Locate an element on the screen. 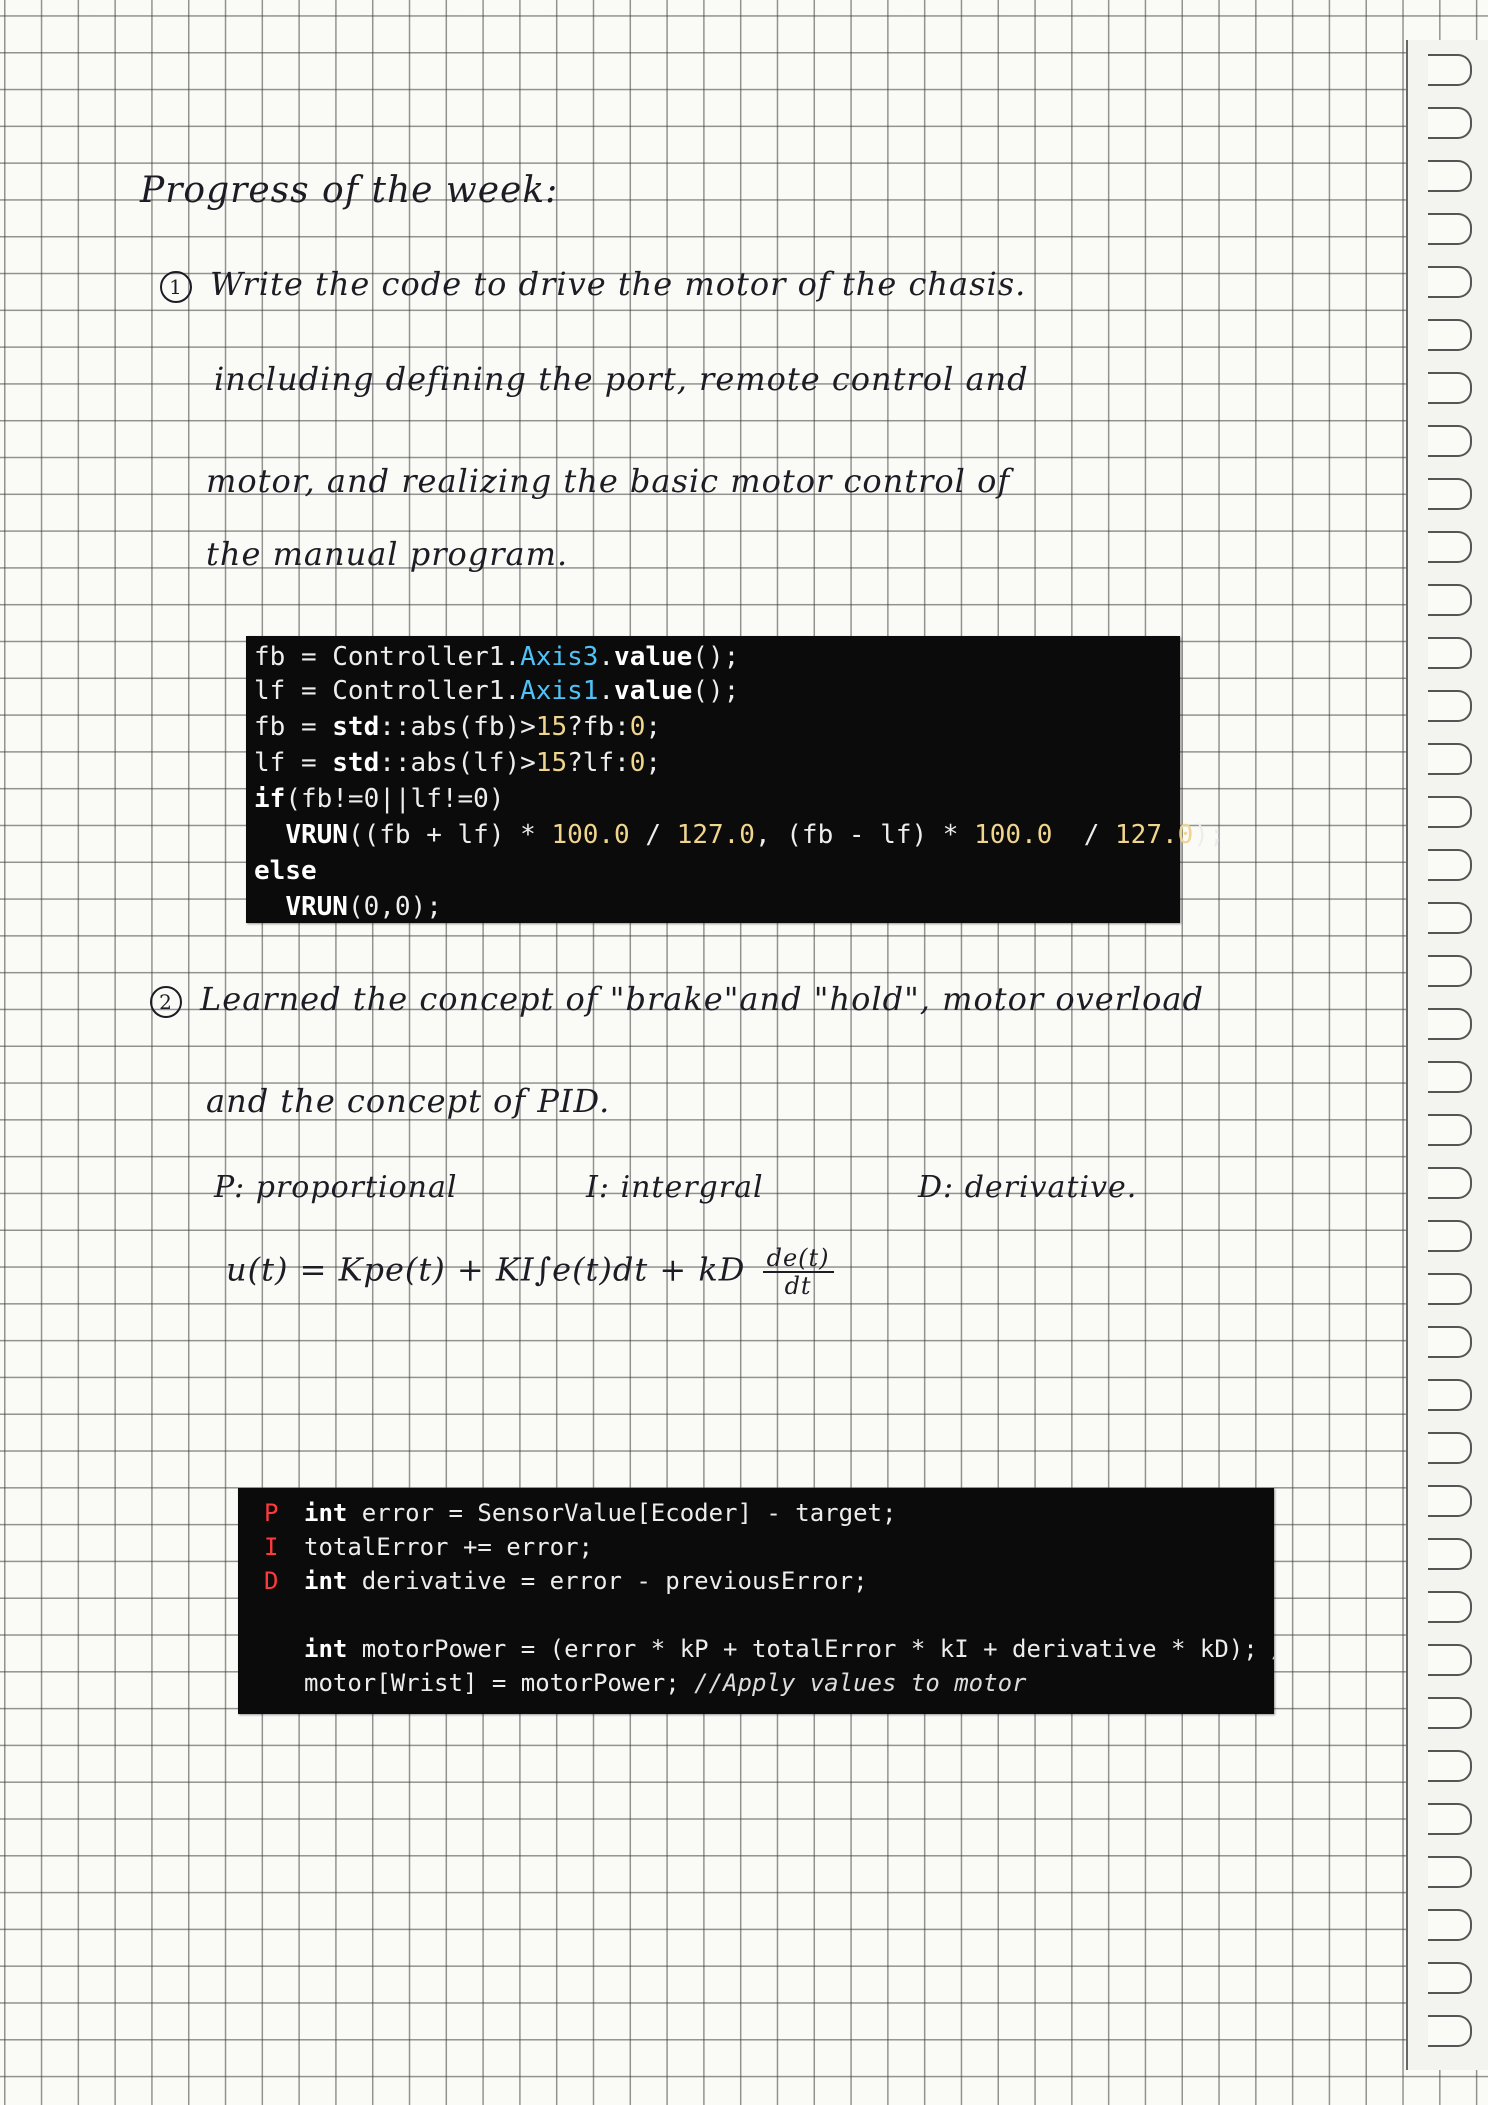 This screenshot has height=2105, width=1488. pid-label-i: I is located at coordinates (271, 1547).